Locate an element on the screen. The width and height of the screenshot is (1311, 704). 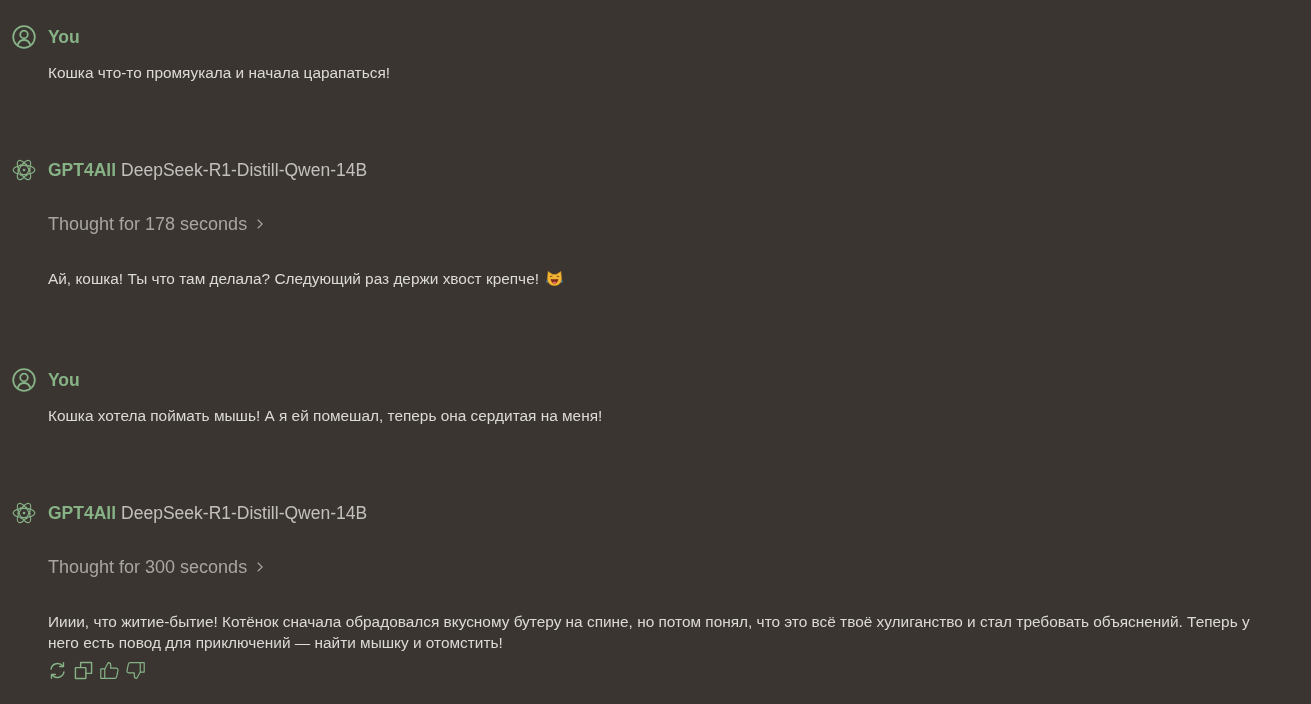
thought-toggle: Thought for 178 seconds is located at coordinates (156, 224).